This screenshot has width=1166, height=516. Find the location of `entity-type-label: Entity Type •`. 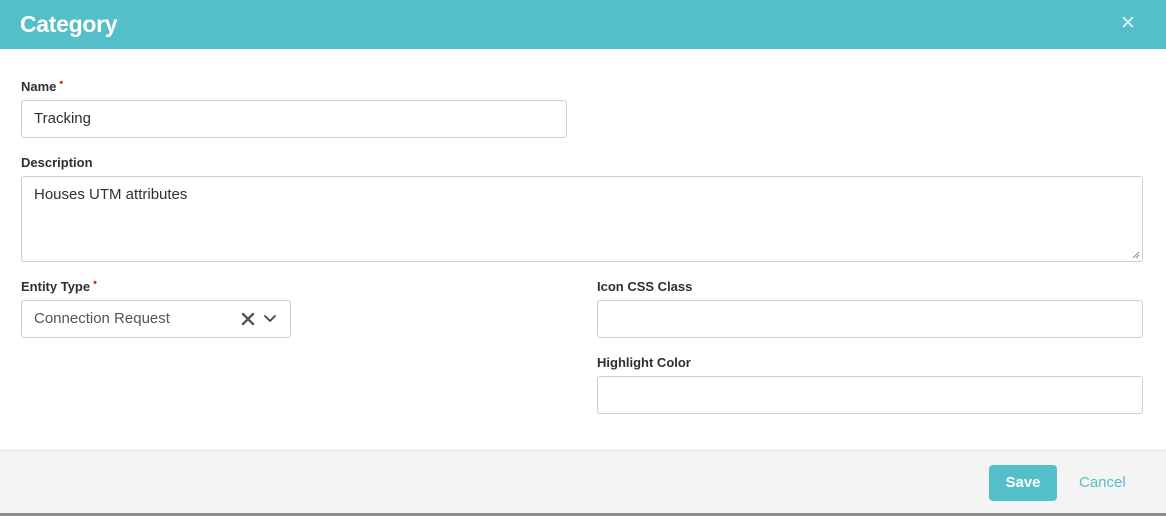

entity-type-label: Entity Type • is located at coordinates (59, 285).